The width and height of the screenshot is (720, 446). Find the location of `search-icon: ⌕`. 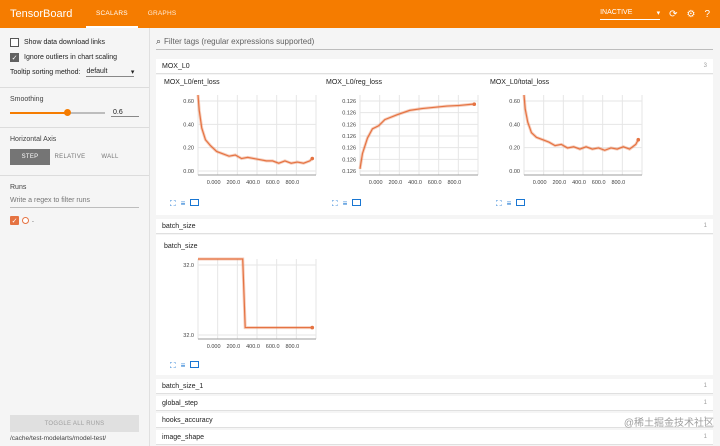

search-icon: ⌕ is located at coordinates (159, 41).